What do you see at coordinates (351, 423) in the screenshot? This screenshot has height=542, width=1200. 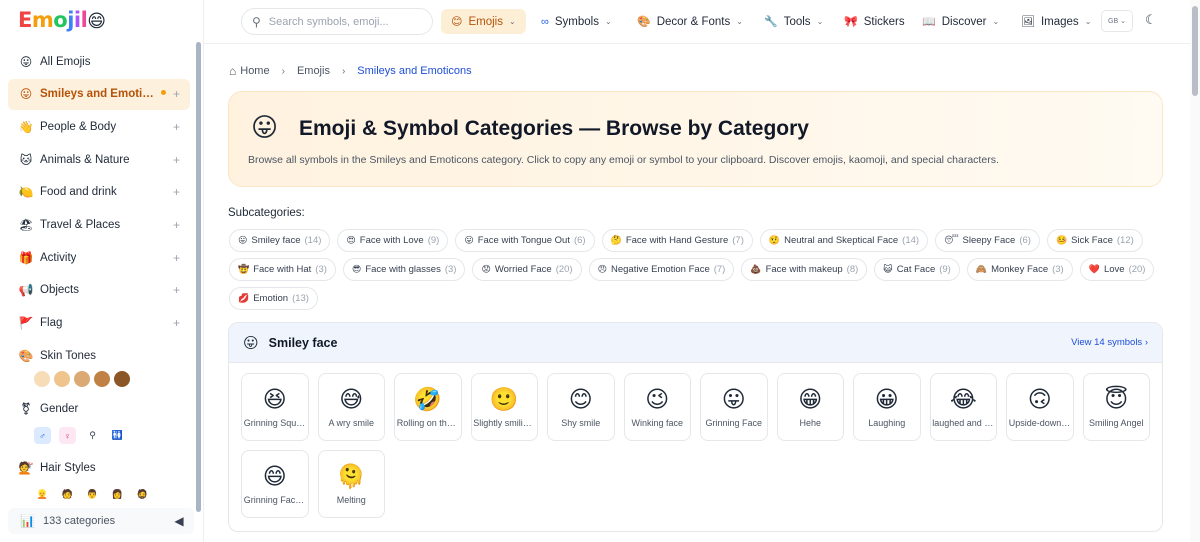 I see `emoji-name: A wry smile` at bounding box center [351, 423].